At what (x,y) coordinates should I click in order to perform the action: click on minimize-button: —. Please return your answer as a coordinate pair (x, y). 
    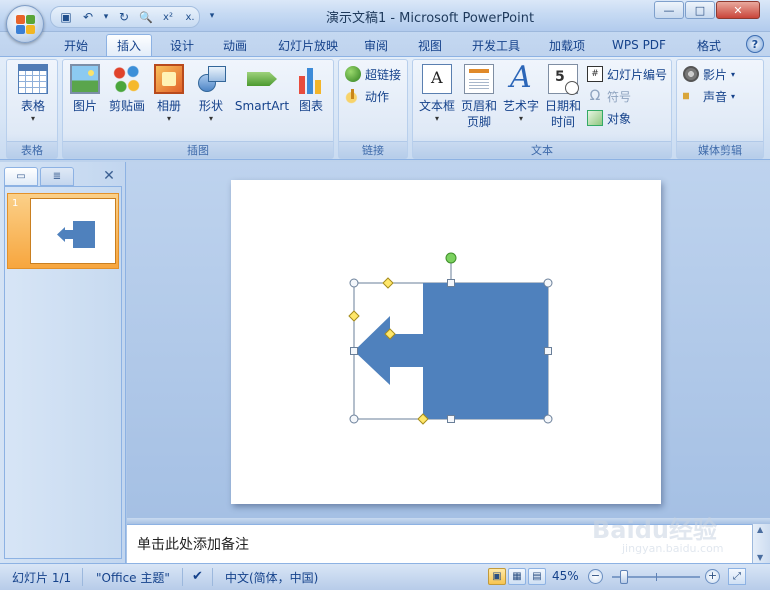
    Looking at the image, I should click on (669, 10).